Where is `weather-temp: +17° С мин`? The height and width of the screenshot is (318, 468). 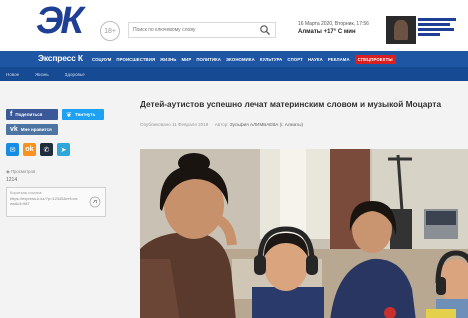
weather-temp: +17° С мин is located at coordinates (339, 32).